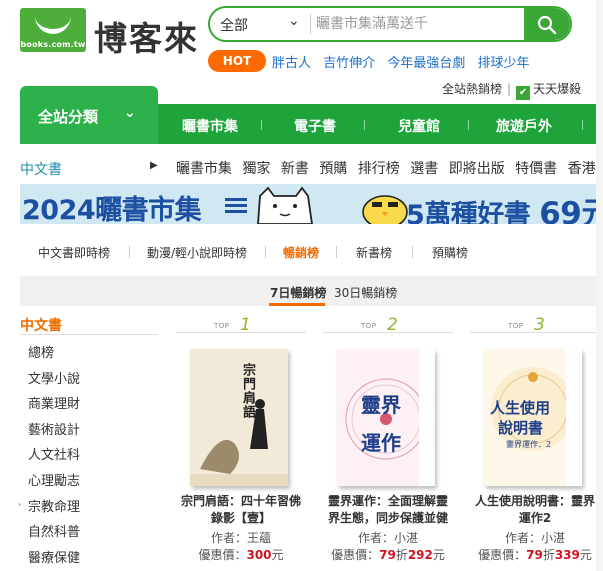 The height and width of the screenshot is (571, 603). I want to click on product-price: 優惠價：79折339元, so click(535, 555).